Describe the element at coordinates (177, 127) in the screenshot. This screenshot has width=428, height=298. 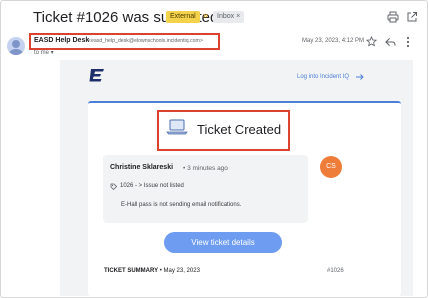
I see `laptop-icon` at that location.